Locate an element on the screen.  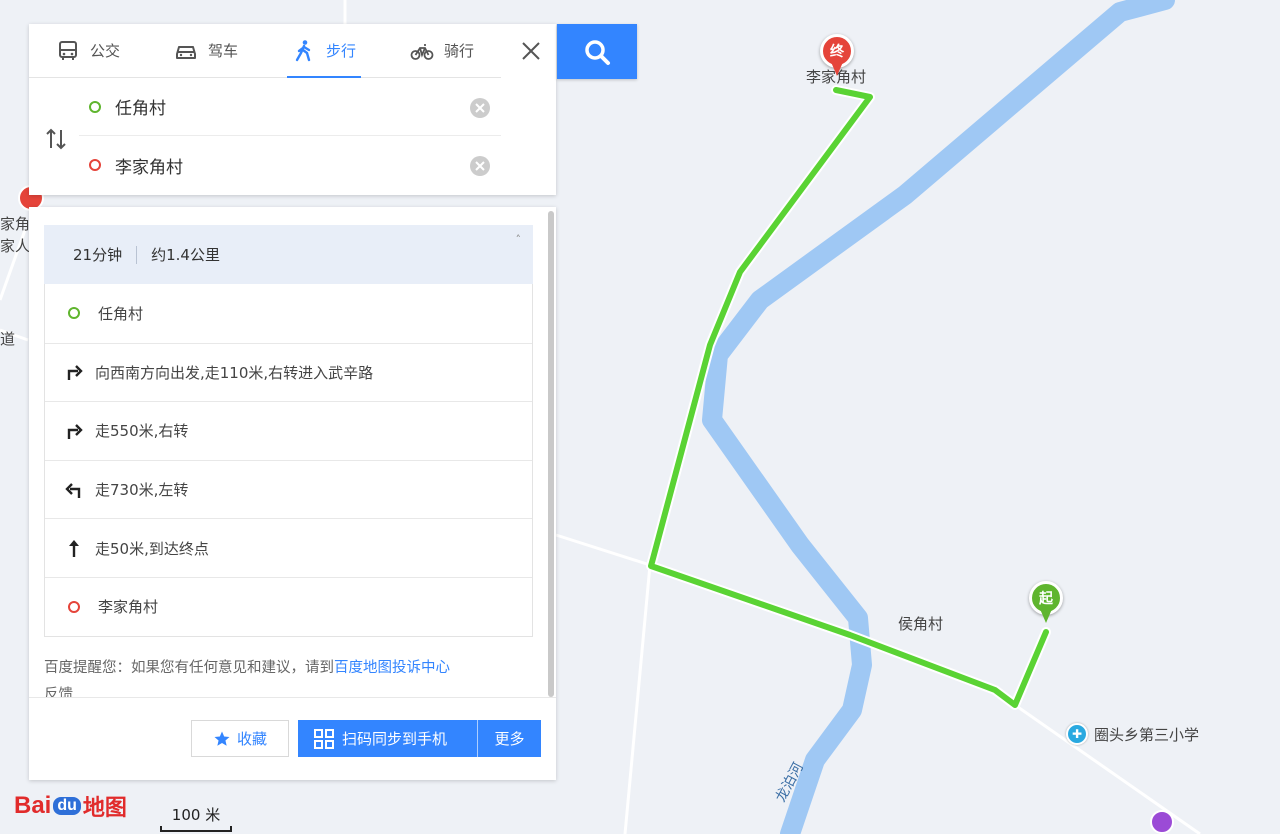
feedback-notice: 百度提醒您：如果您有任何意见和建议，请到百度地图投诉中心 反馈 is located at coordinates (288, 676).